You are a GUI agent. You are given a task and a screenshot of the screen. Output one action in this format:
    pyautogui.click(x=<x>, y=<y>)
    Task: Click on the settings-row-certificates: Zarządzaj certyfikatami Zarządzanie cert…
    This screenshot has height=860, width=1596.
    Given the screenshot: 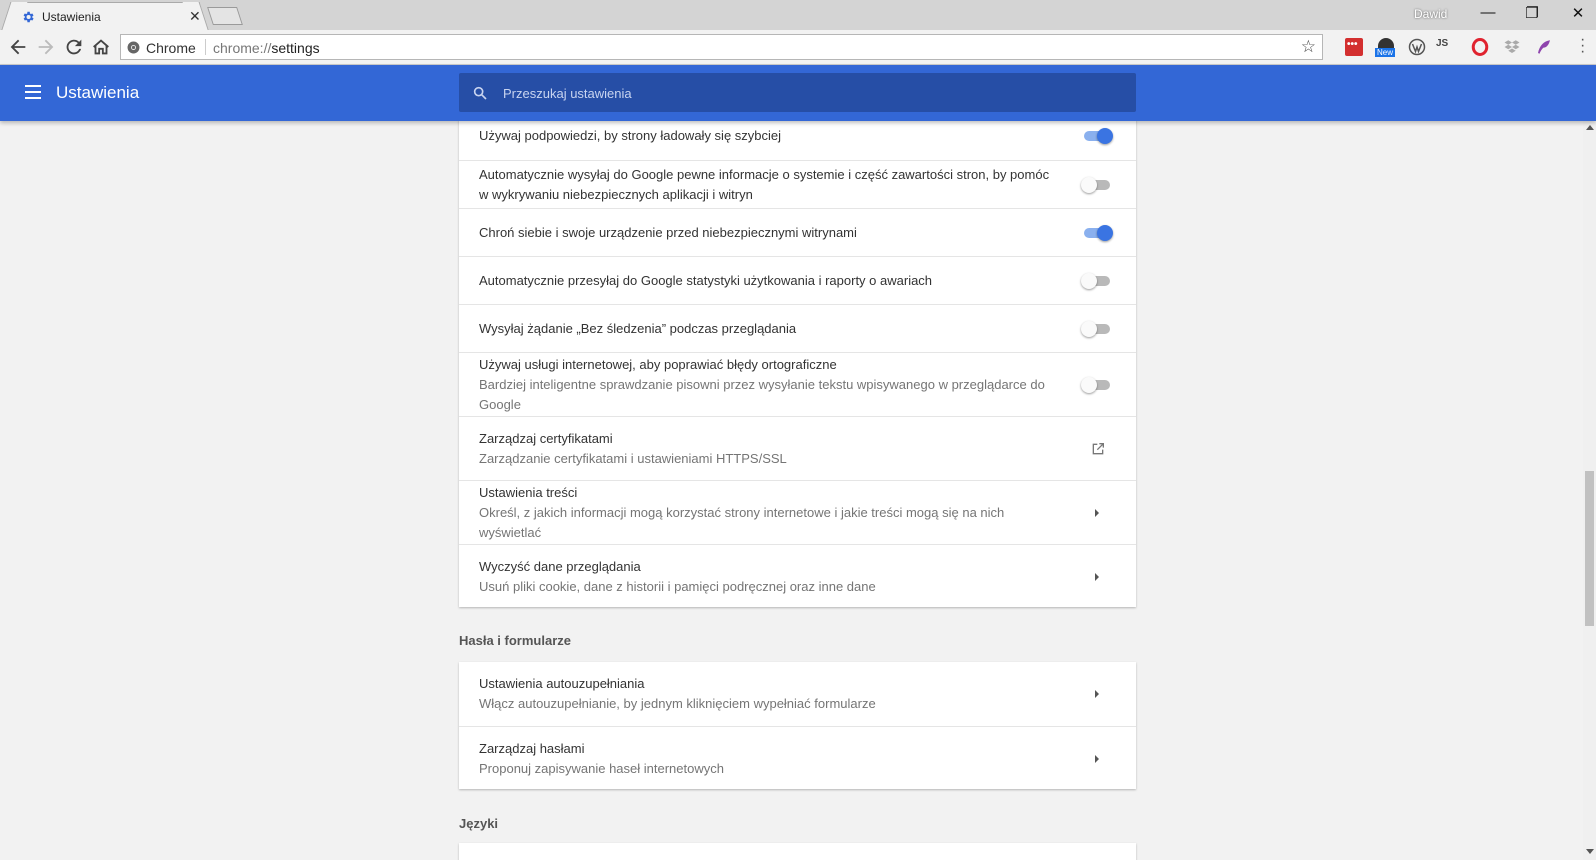 What is the action you would take?
    pyautogui.click(x=797, y=448)
    